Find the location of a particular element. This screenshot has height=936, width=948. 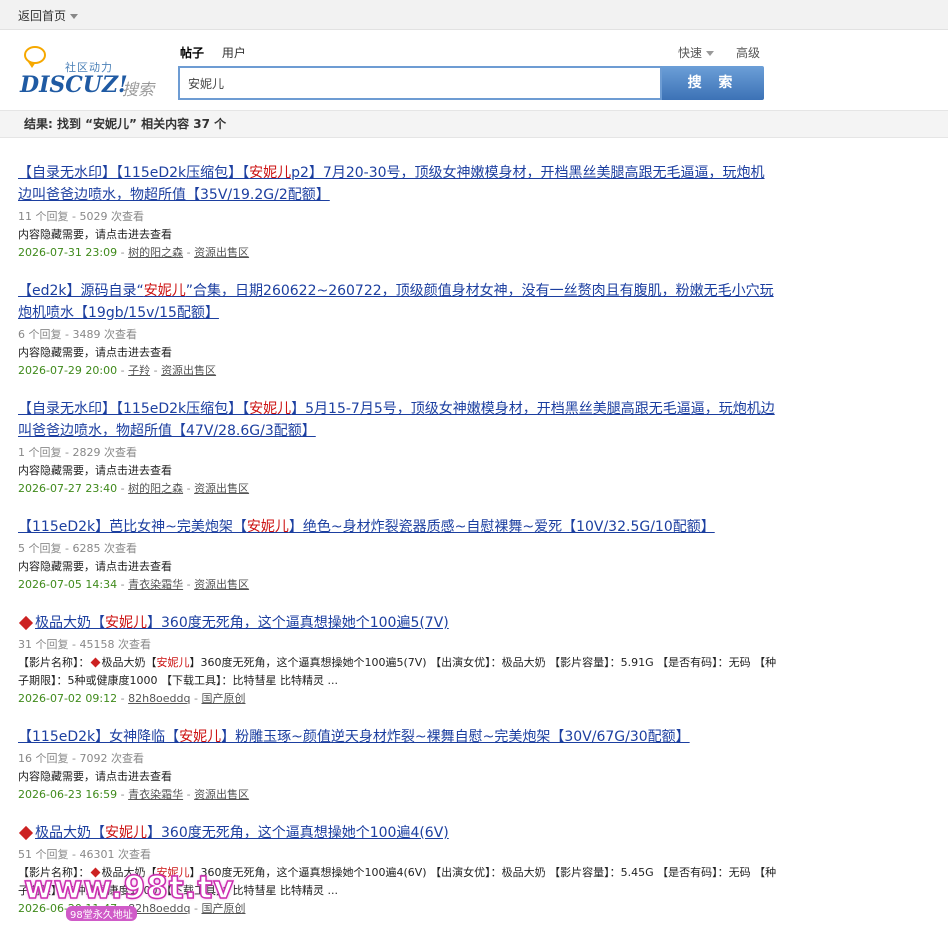

snippet-highlight: 安妮儿 is located at coordinates (173, 662).